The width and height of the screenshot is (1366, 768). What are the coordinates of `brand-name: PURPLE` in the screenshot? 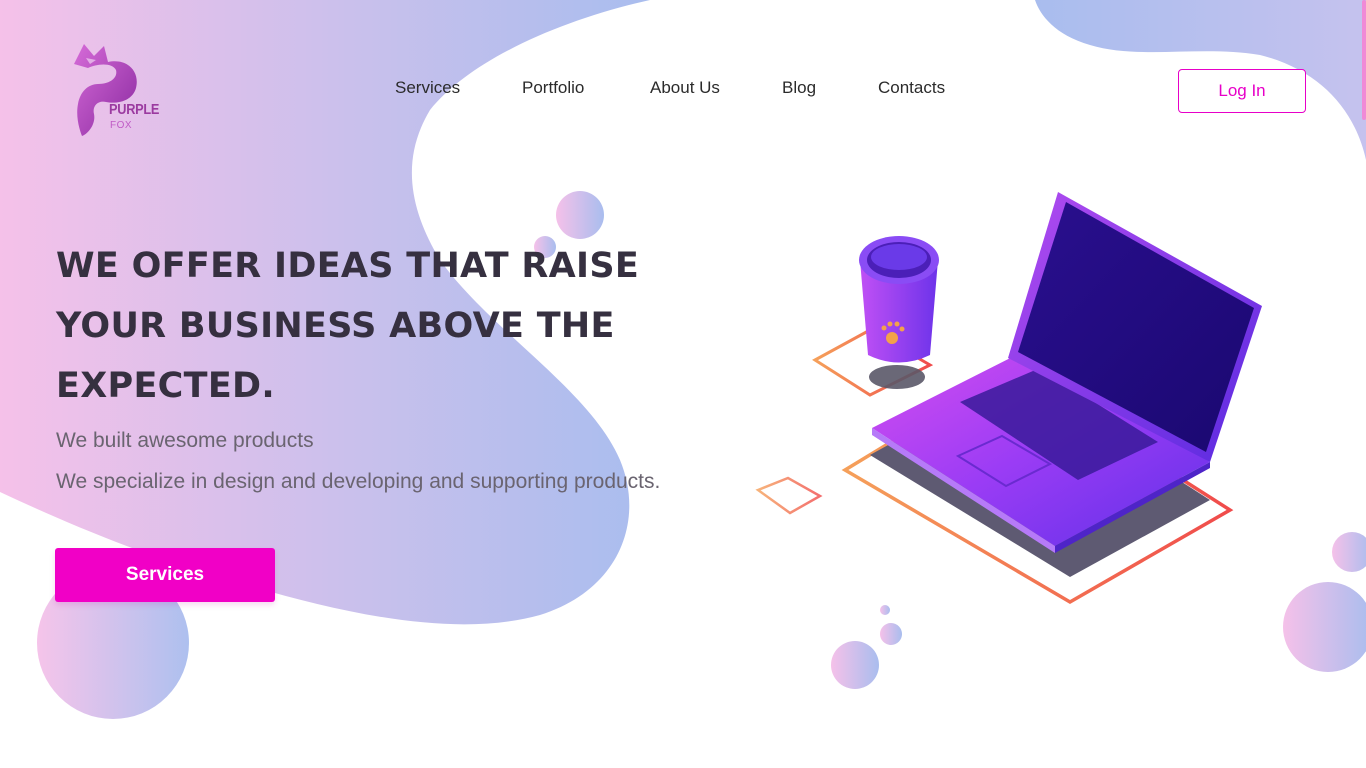 It's located at (134, 109).